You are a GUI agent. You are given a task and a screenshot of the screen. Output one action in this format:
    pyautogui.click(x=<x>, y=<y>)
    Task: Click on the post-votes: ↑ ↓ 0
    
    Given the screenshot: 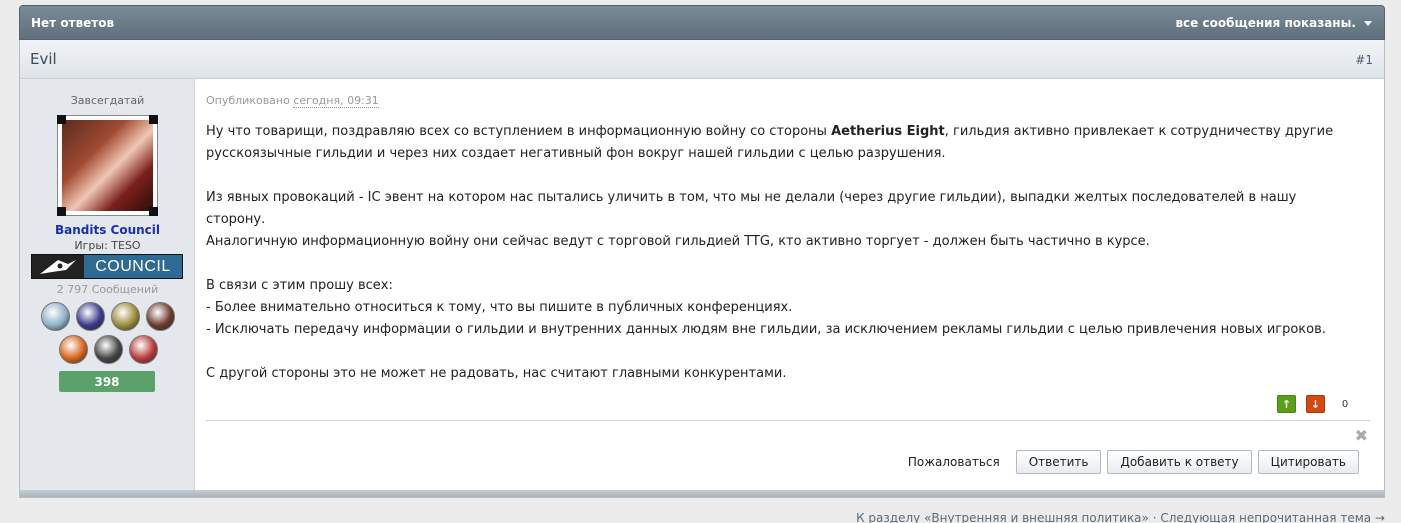 What is the action you would take?
    pyautogui.click(x=1316, y=404)
    